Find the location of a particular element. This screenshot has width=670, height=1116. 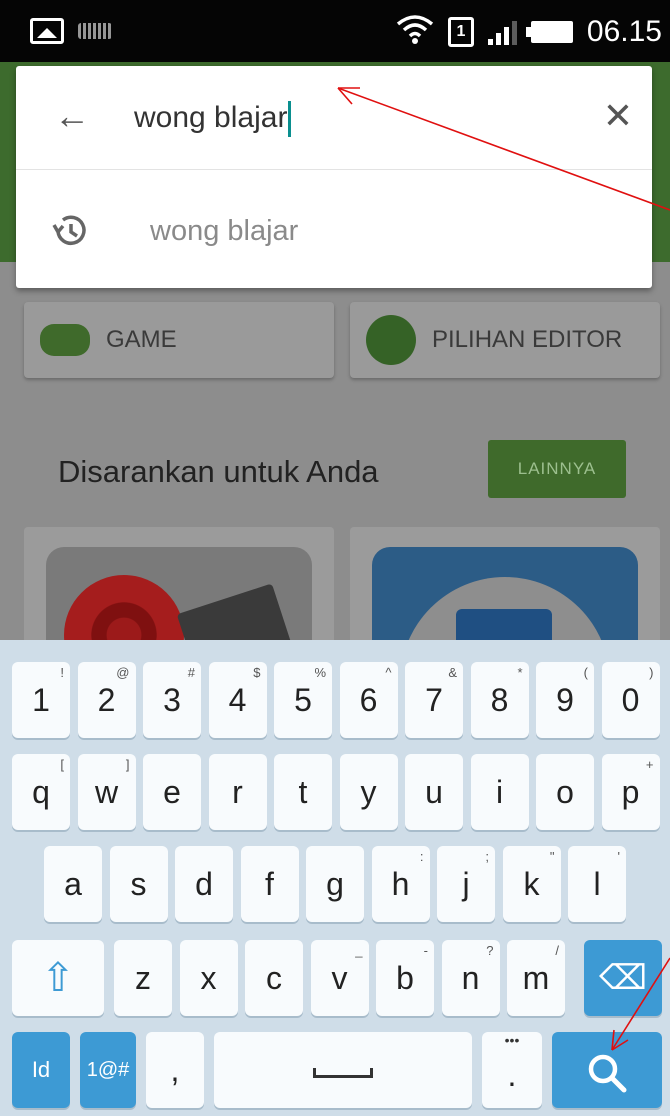

symbols-key: 1@# is located at coordinates (108, 1070).